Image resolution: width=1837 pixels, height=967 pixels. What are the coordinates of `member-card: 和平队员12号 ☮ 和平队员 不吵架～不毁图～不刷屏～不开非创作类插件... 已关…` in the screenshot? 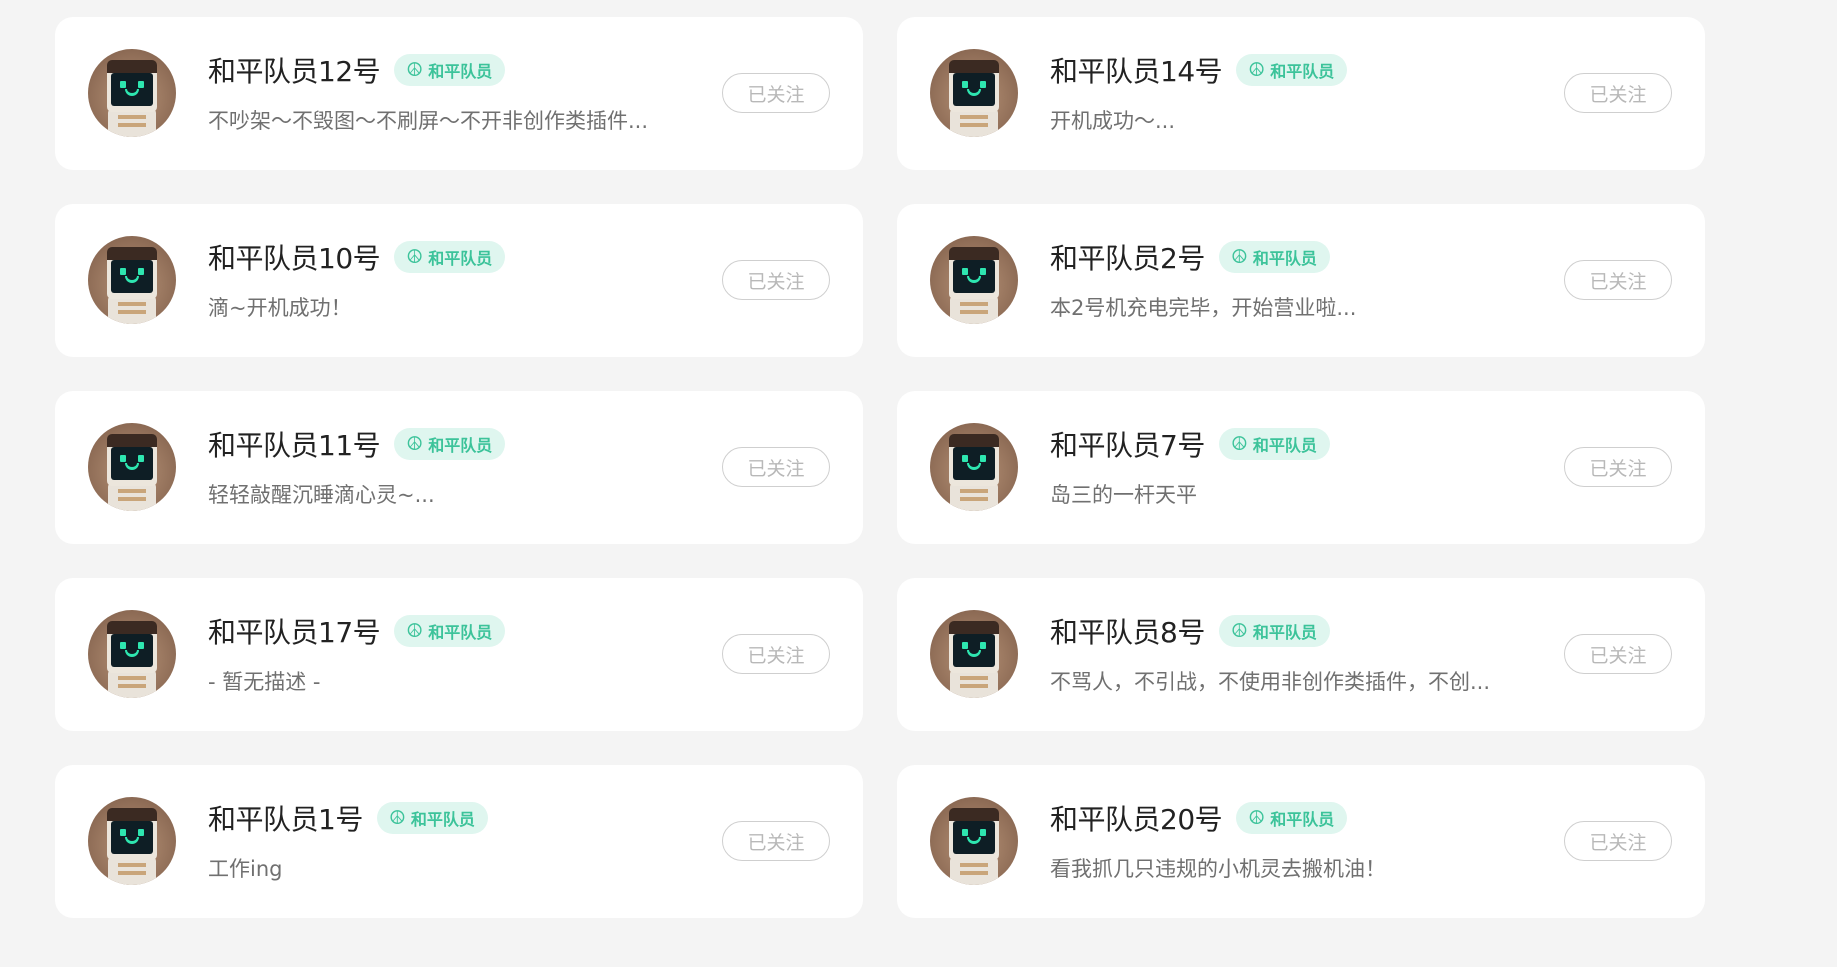 It's located at (459, 93).